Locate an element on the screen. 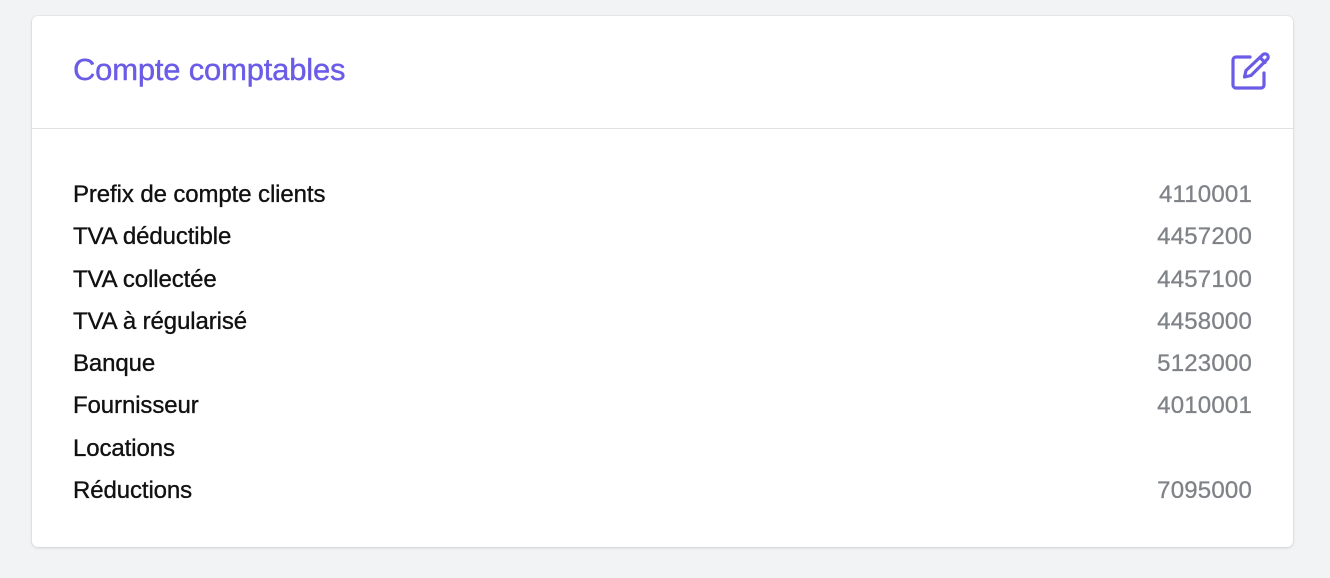  account-value: 4458000 is located at coordinates (1204, 321).